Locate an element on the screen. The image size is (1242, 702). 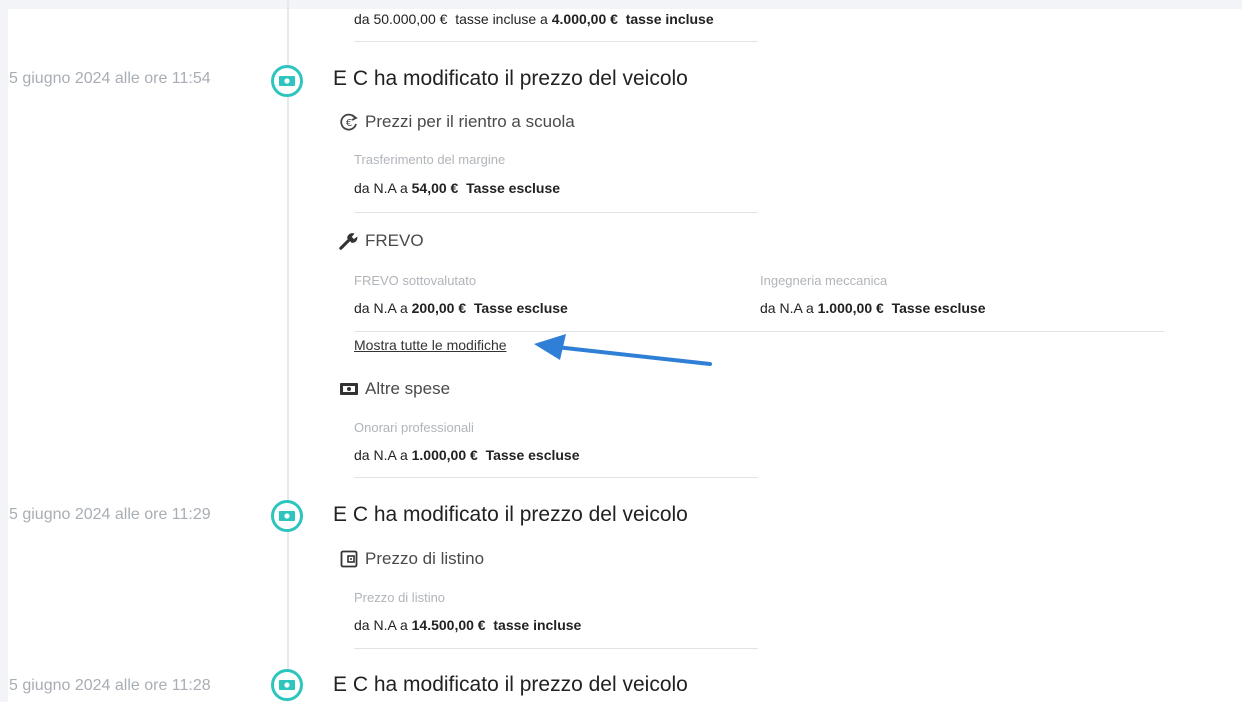
section-title: FREVO is located at coordinates (381, 241).